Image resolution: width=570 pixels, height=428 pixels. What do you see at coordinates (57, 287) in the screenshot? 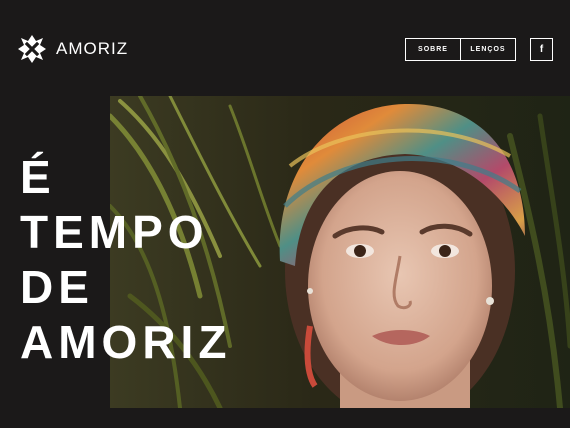
I see `headline-line-3: DE` at bounding box center [57, 287].